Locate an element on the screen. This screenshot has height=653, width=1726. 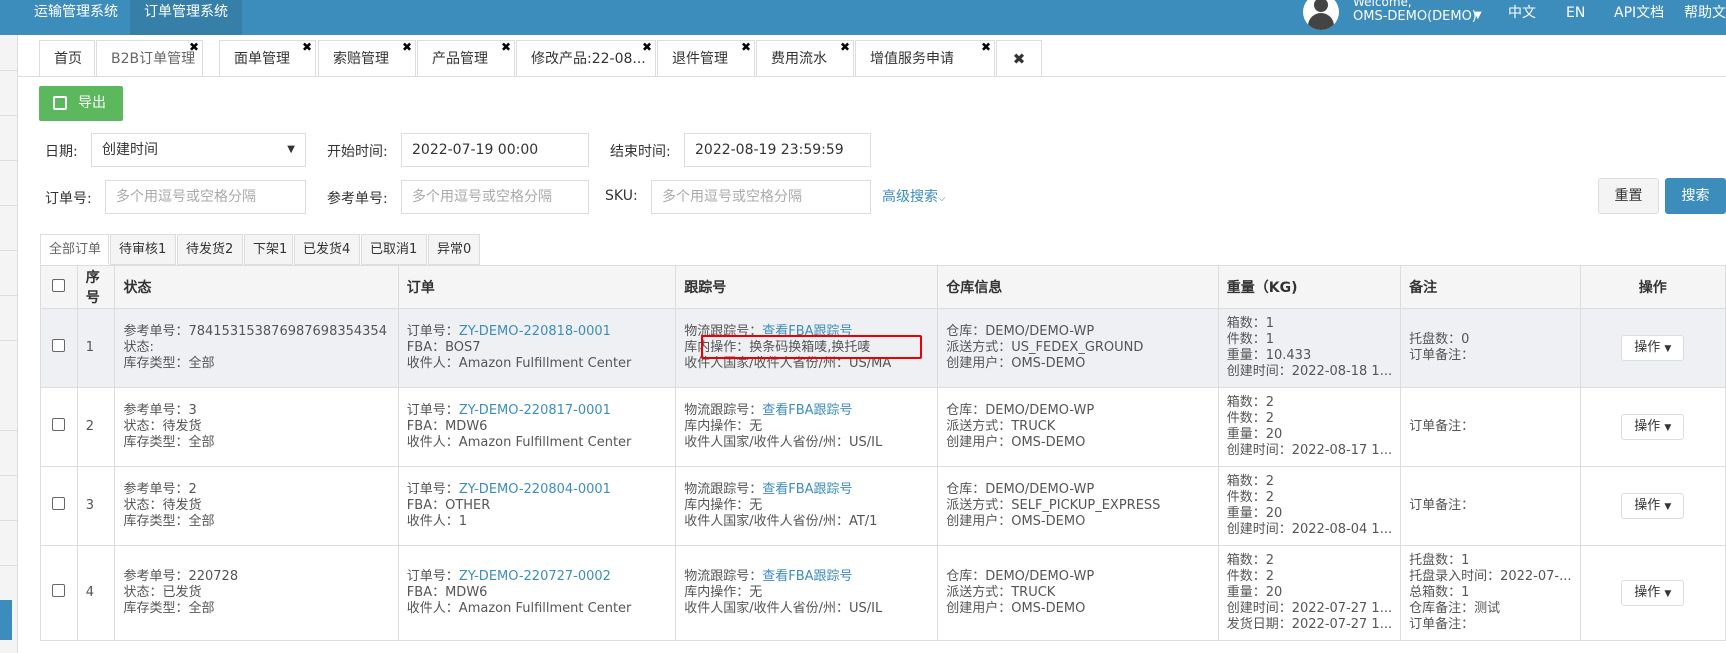
order-link: ZY-DEMO-220804-0001 is located at coordinates (535, 489).